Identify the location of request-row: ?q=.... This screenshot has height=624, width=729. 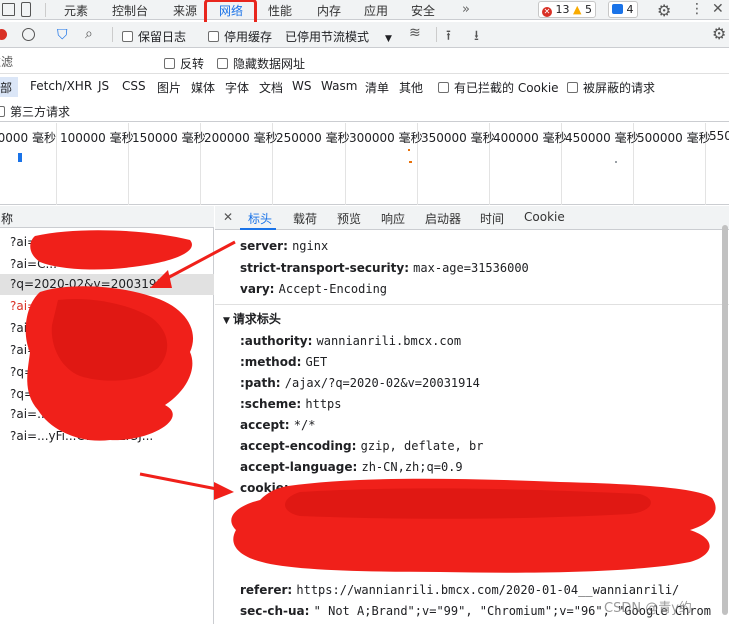
(107, 394).